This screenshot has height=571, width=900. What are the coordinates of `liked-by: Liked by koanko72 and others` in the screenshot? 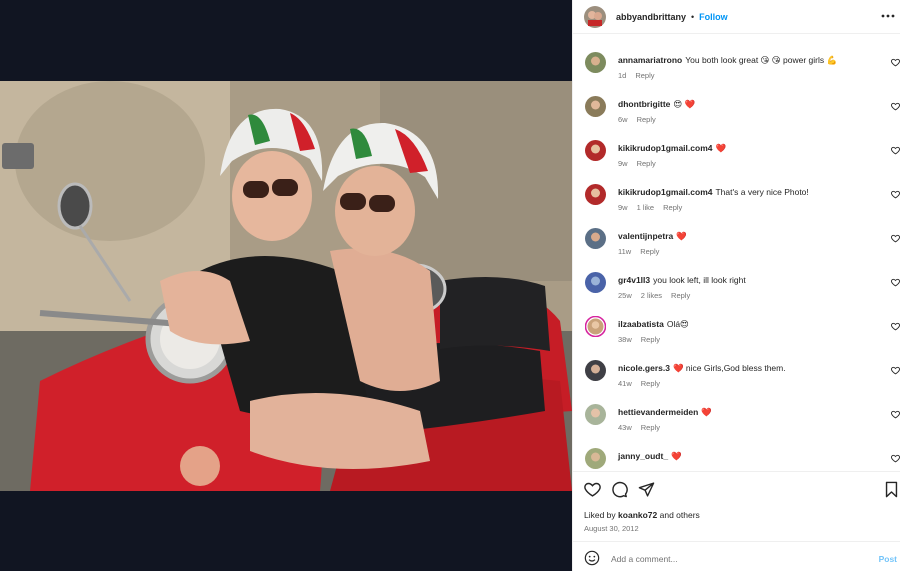 It's located at (642, 515).